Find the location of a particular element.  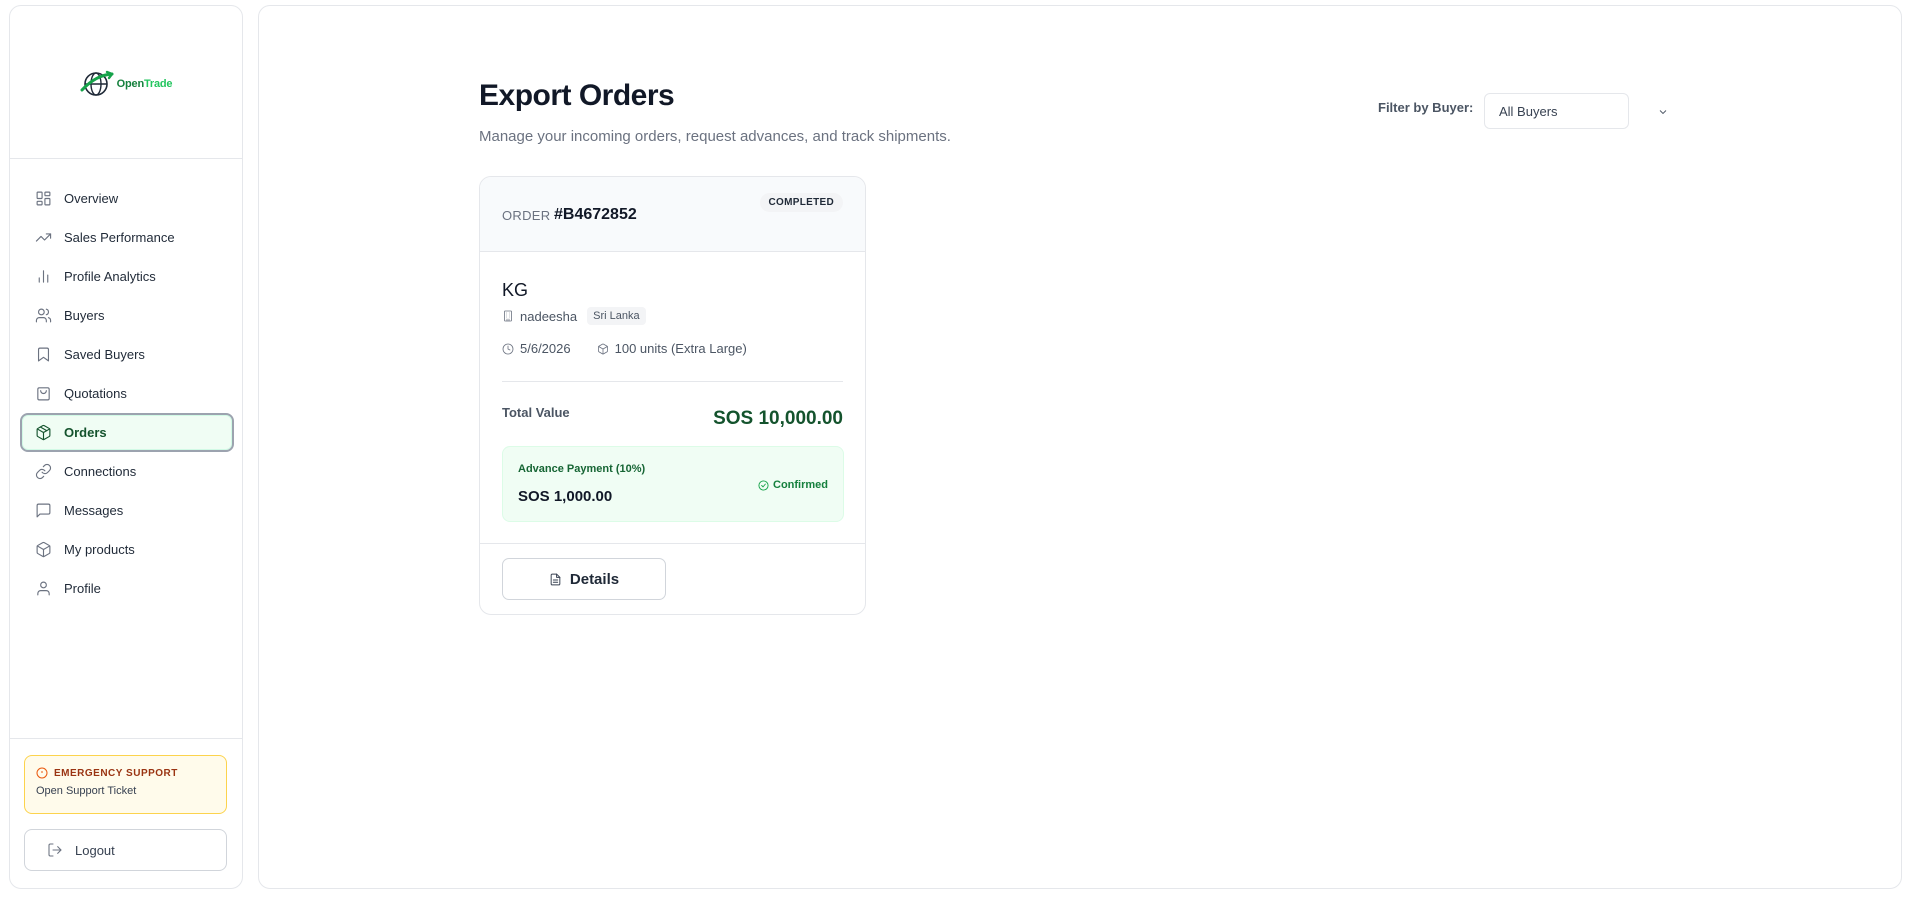

details-button: Details is located at coordinates (584, 579).